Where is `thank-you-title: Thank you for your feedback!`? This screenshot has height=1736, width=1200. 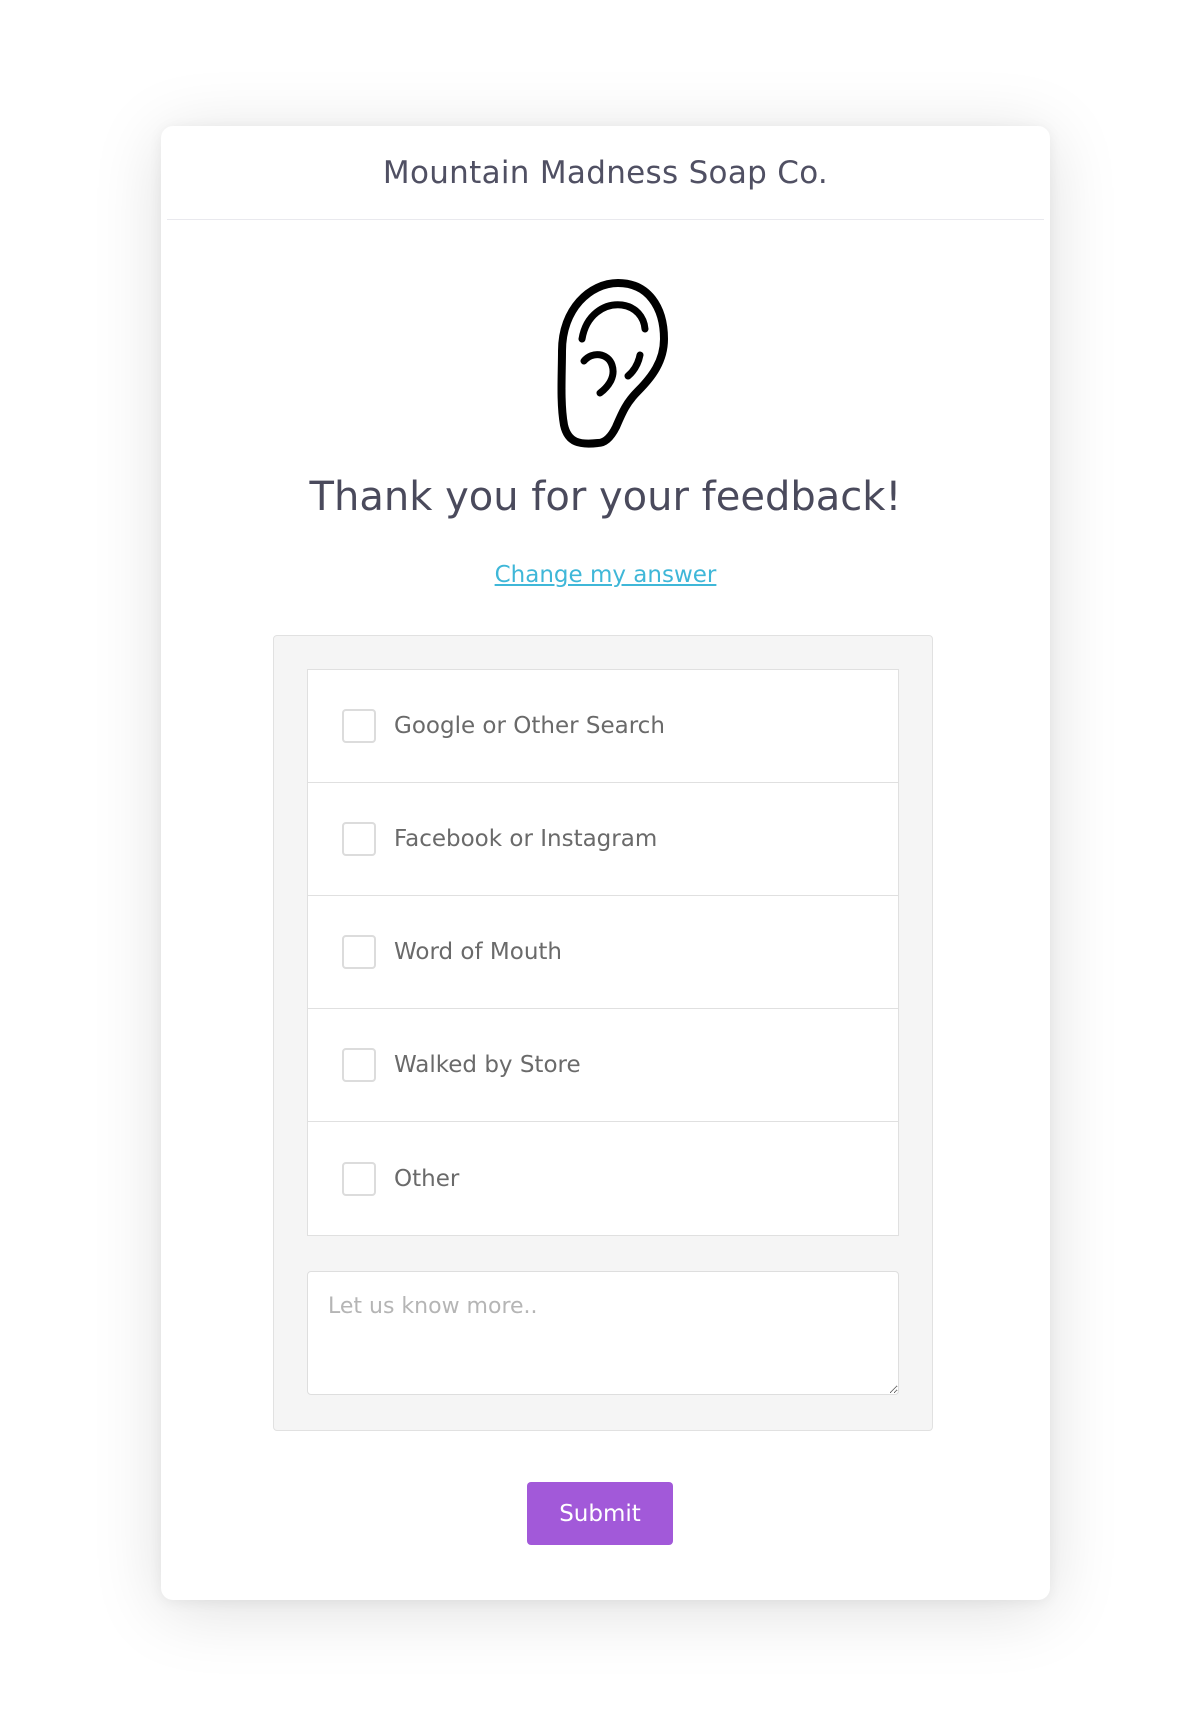 thank-you-title: Thank you for your feedback! is located at coordinates (605, 497).